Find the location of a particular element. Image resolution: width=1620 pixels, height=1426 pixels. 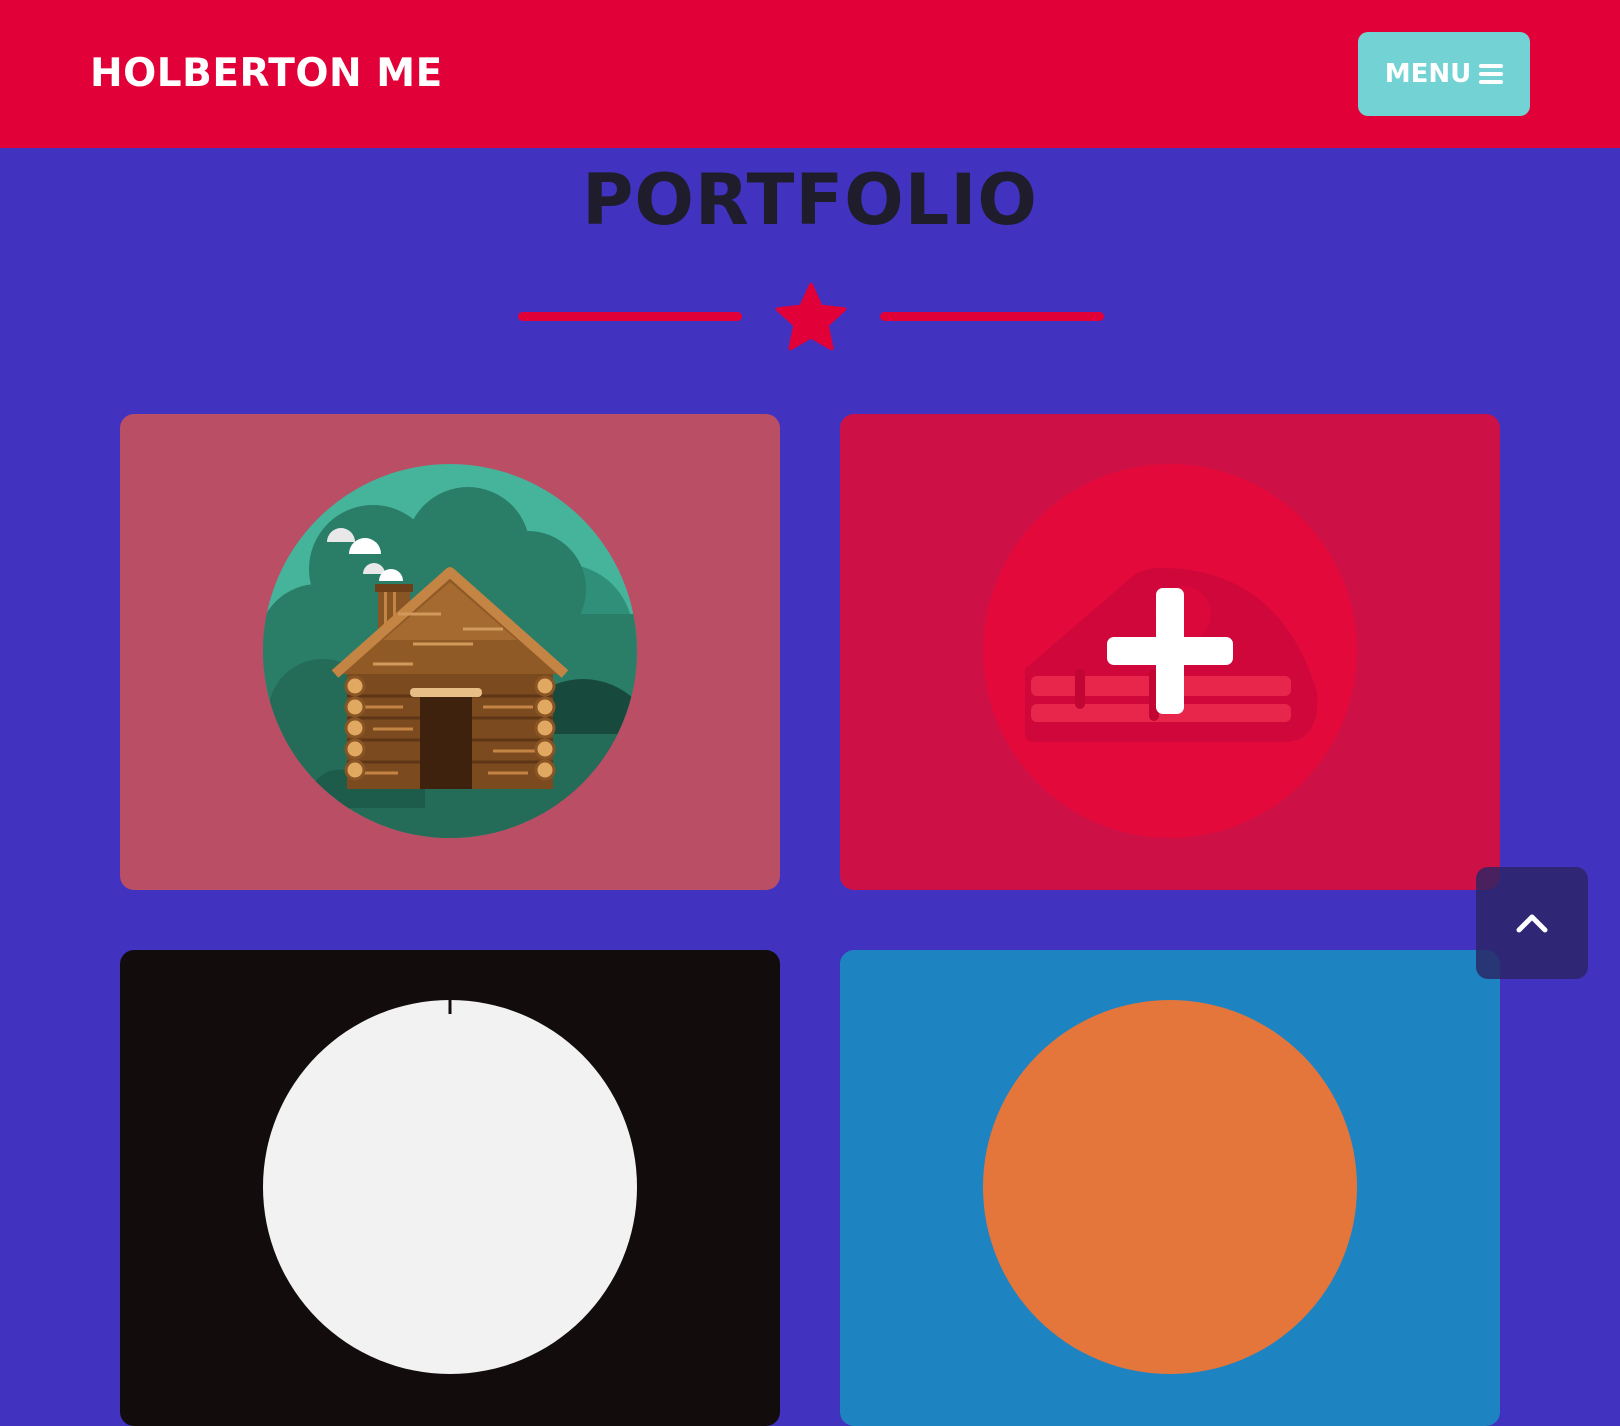

portfolio-item-game is located at coordinates (1170, 1188).